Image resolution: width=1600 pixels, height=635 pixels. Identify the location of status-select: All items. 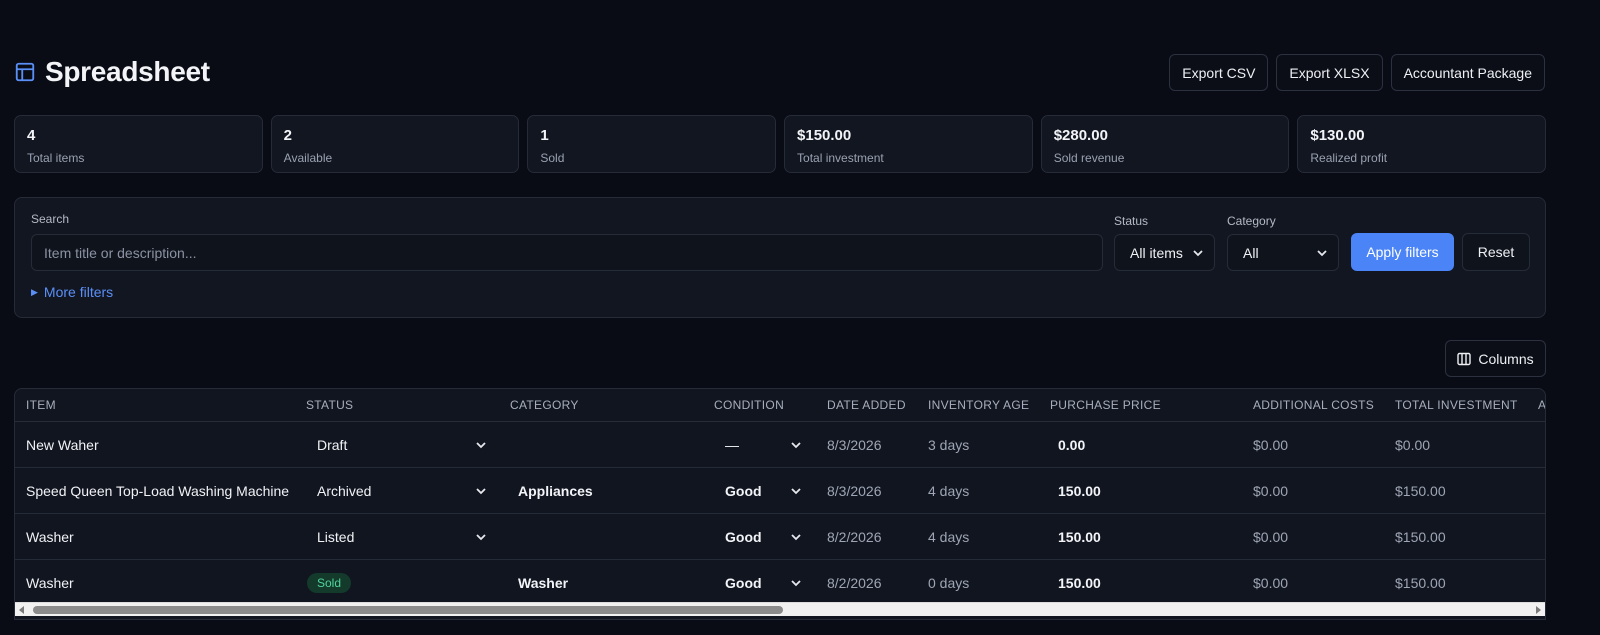
(1164, 252).